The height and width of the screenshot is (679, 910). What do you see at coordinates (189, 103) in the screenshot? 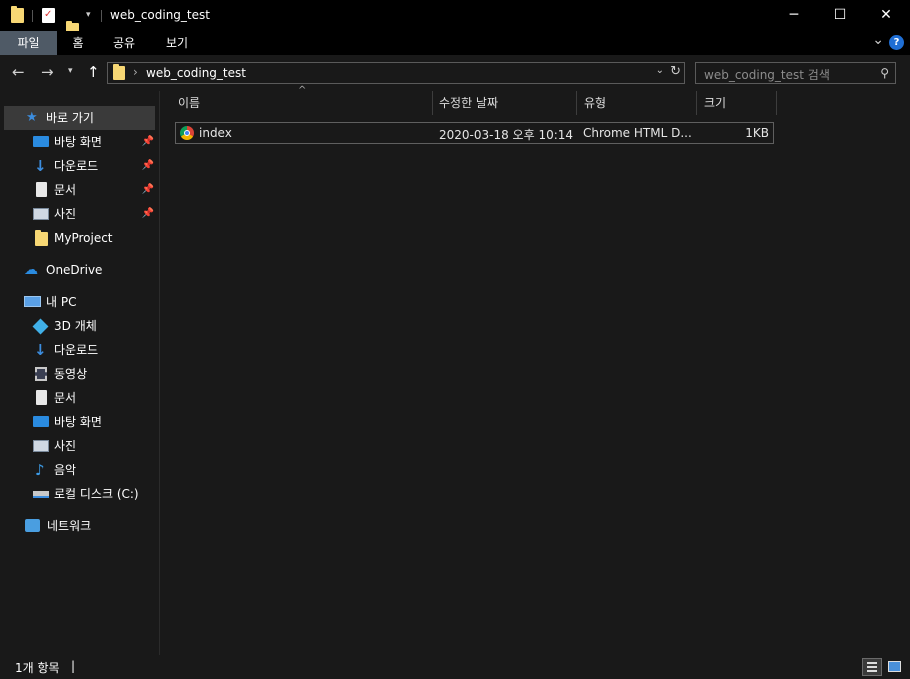
I see `column-header-name: 이름` at bounding box center [189, 103].